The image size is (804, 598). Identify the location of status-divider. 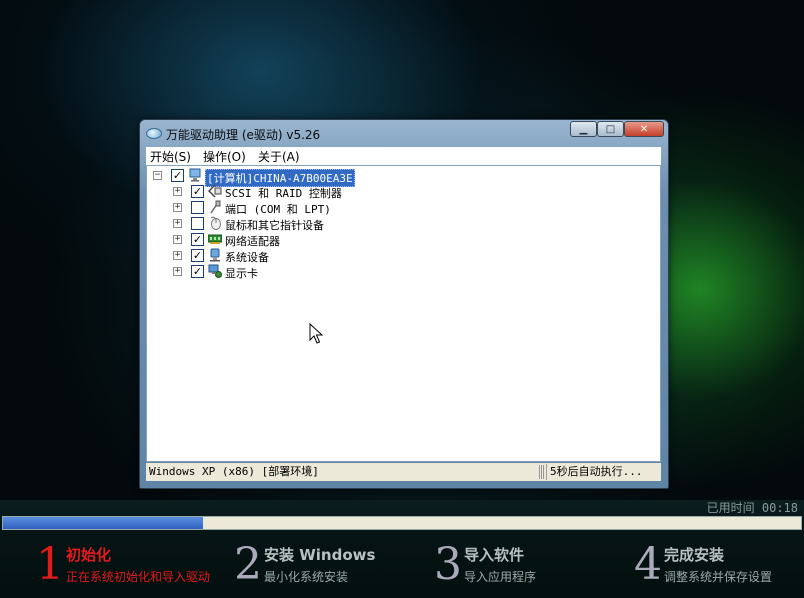
(542, 472).